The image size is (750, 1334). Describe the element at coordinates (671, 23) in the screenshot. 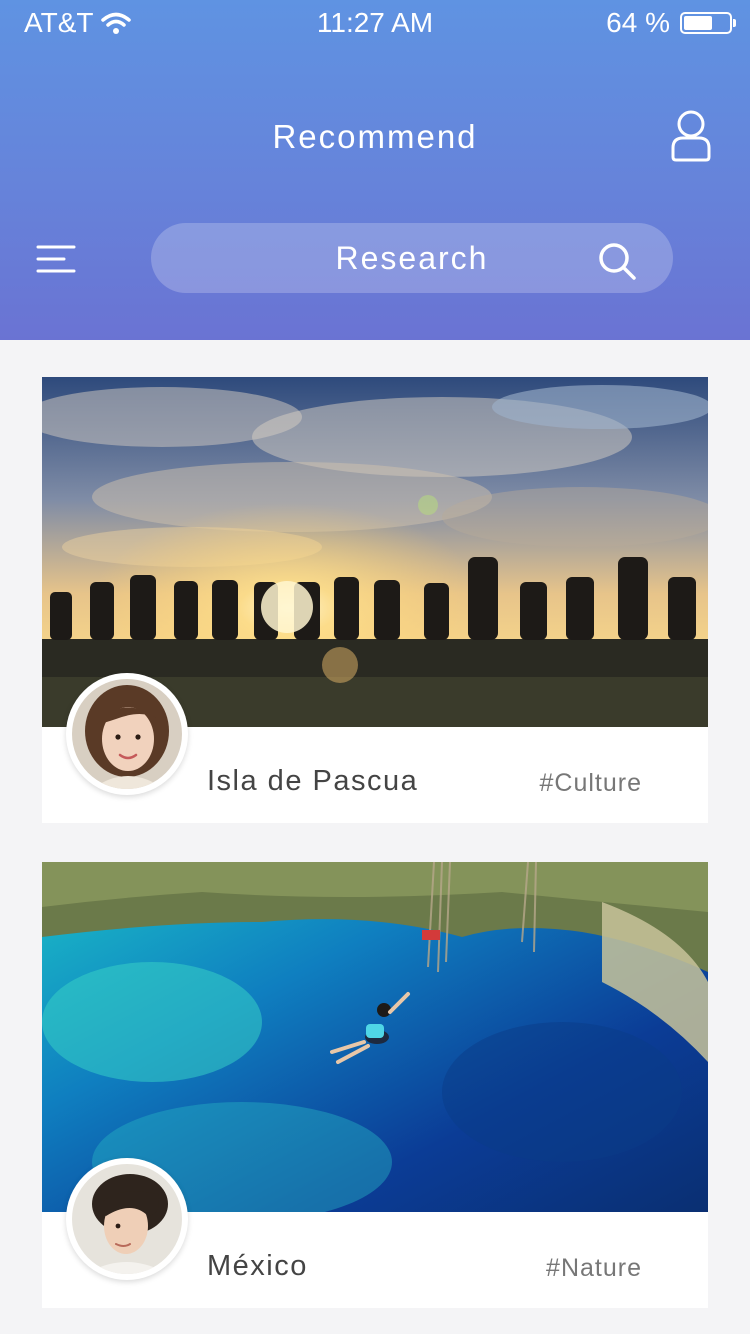

I see `battery-group: 64 %` at that location.